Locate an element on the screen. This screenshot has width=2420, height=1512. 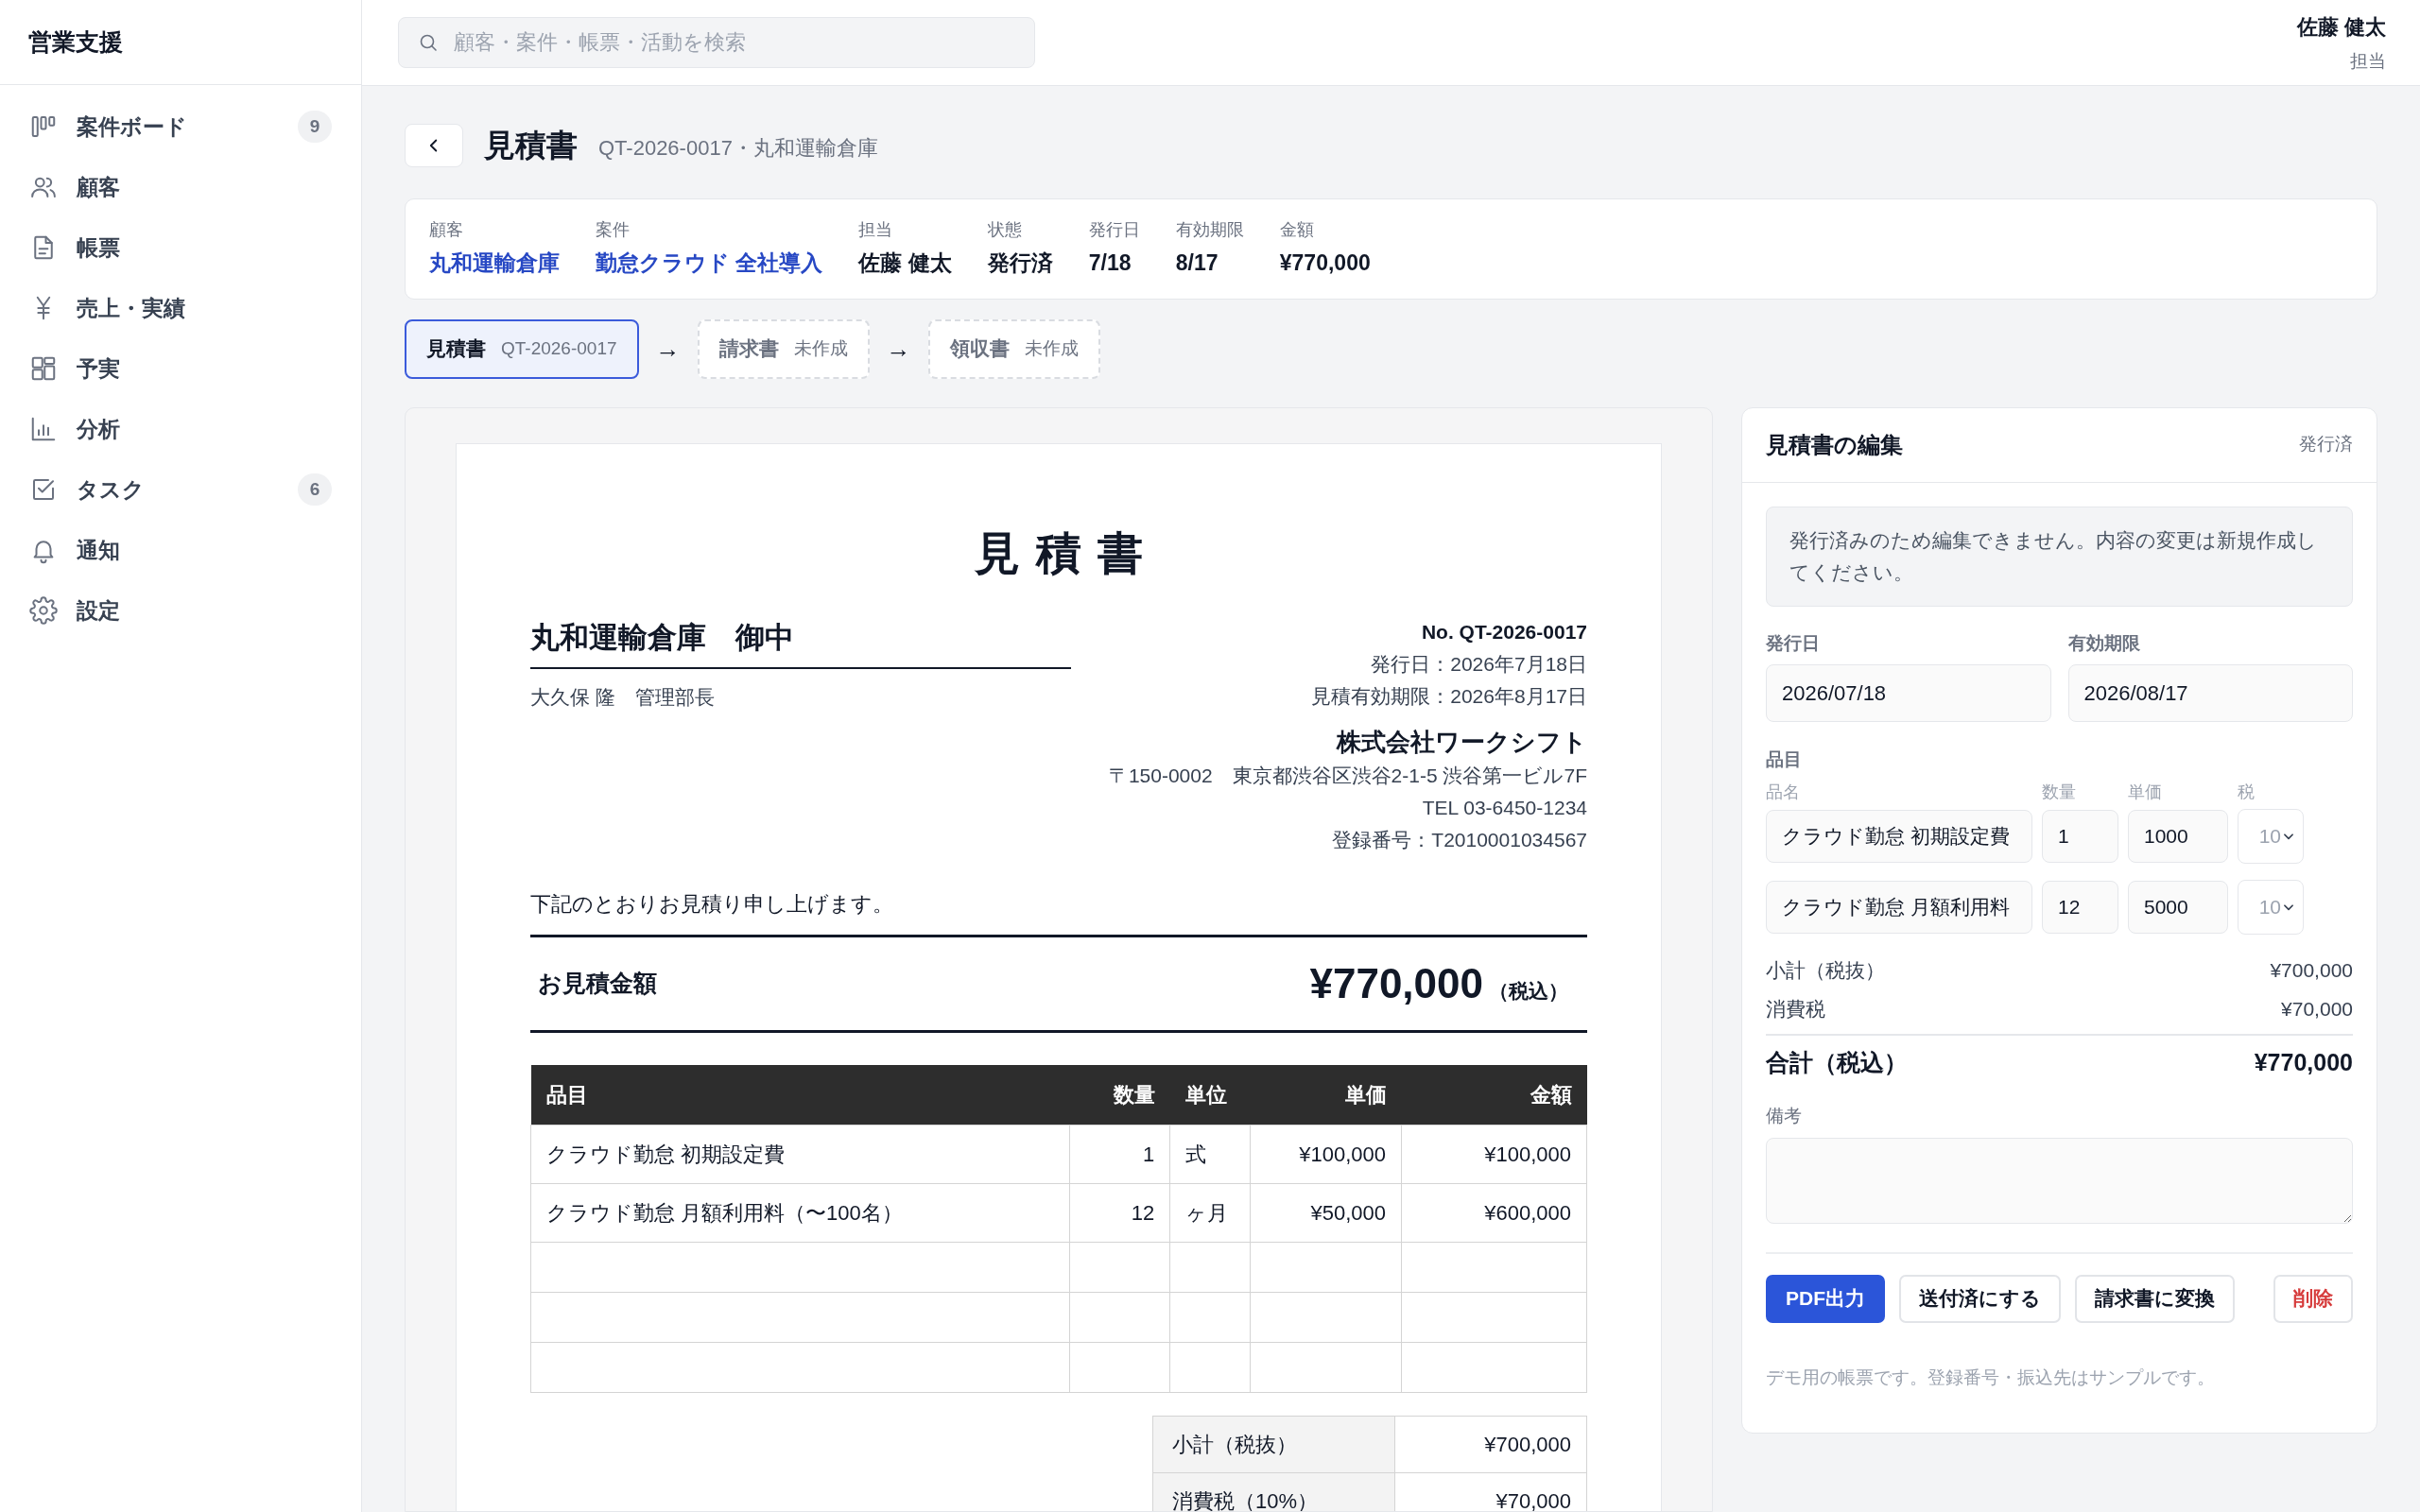
page-subtitle: QT-2026-0017・丸和運輸倉庫 is located at coordinates (738, 149).